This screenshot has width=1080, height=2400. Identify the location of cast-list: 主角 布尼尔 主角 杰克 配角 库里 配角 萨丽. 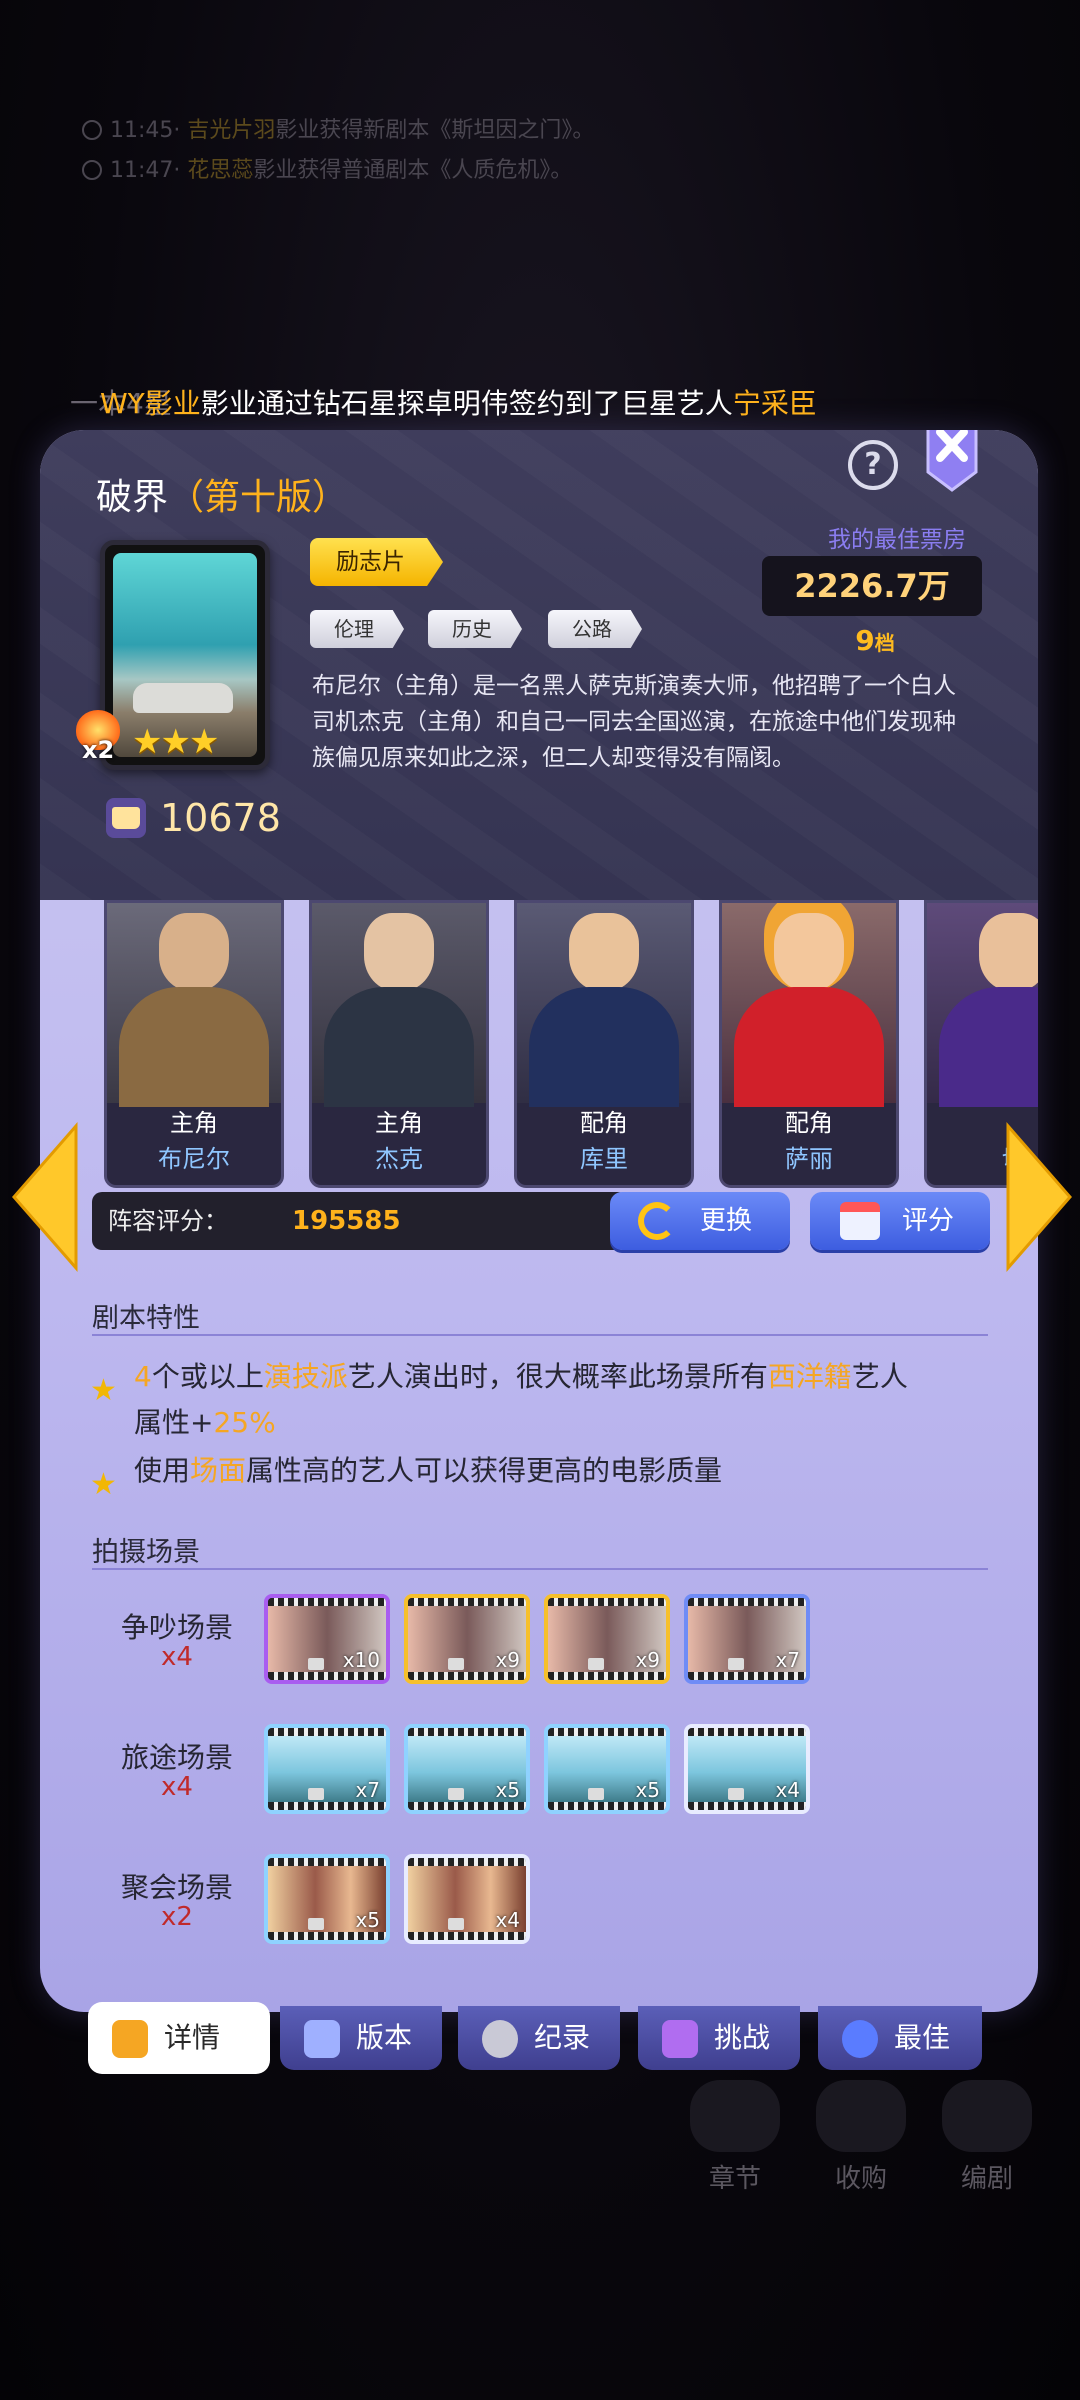
(571, 1046).